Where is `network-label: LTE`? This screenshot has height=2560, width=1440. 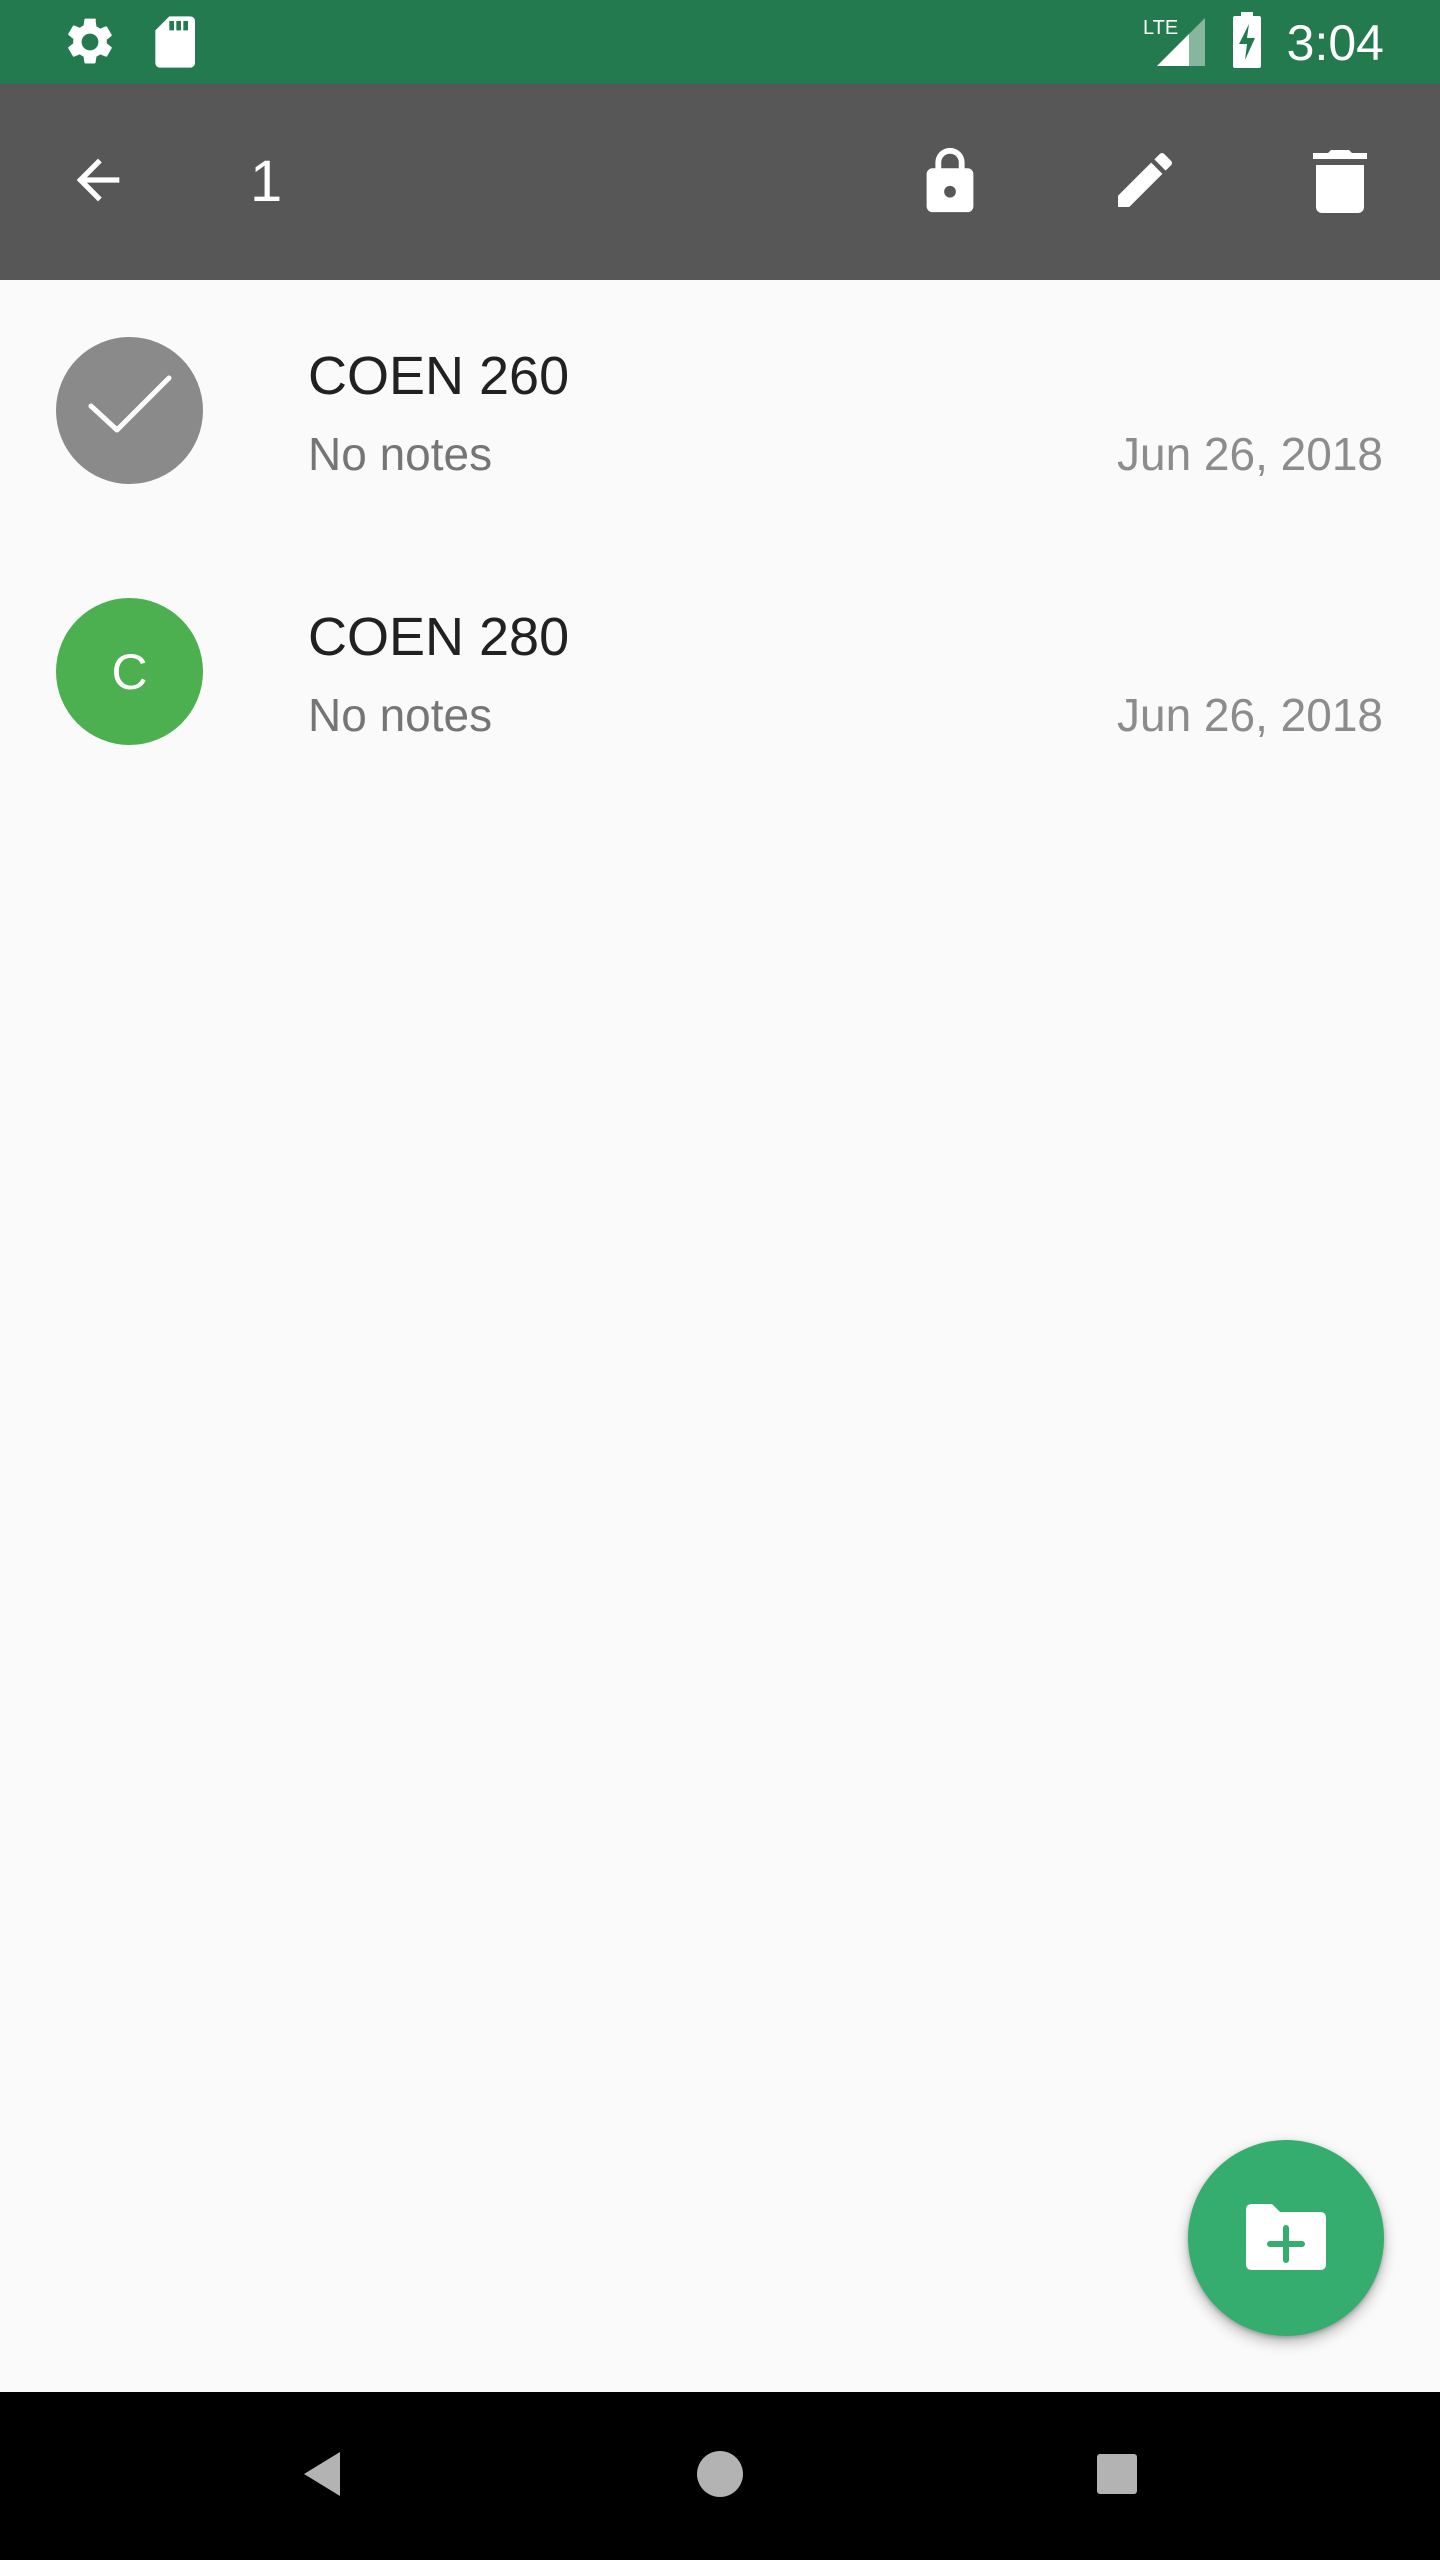
network-label: LTE is located at coordinates (1160, 28).